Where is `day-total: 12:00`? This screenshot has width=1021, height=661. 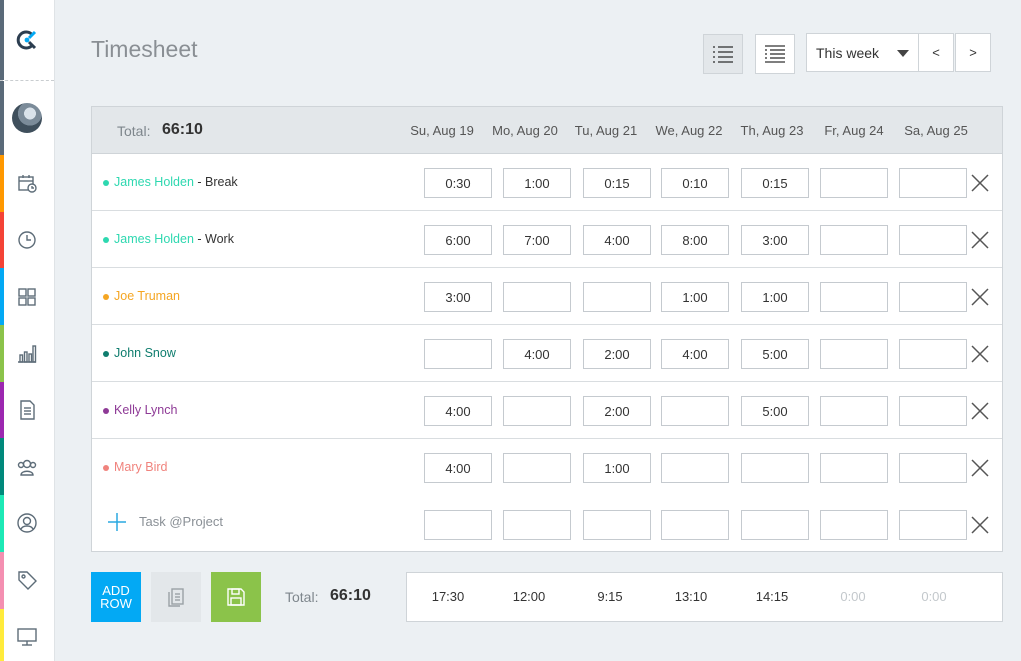
day-total: 12:00 is located at coordinates (529, 596).